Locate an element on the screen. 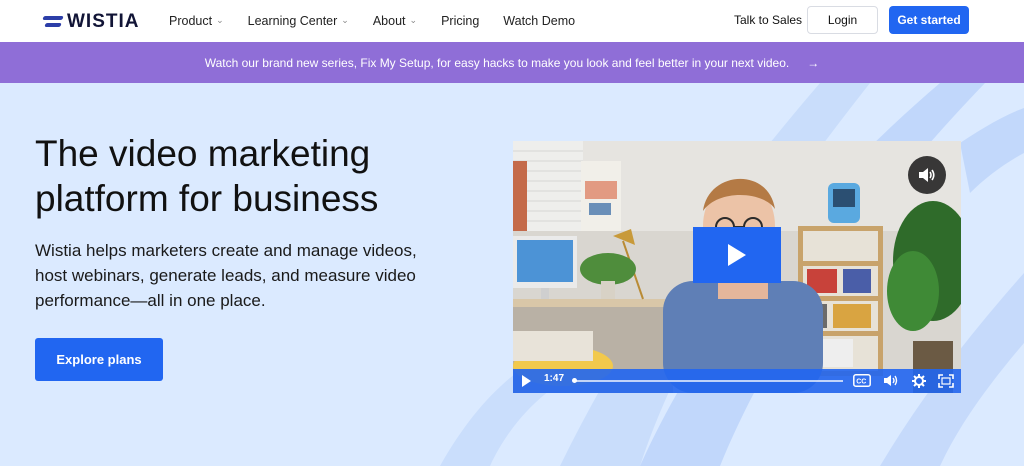  nav-item-label: Watch Demo is located at coordinates (539, 21).